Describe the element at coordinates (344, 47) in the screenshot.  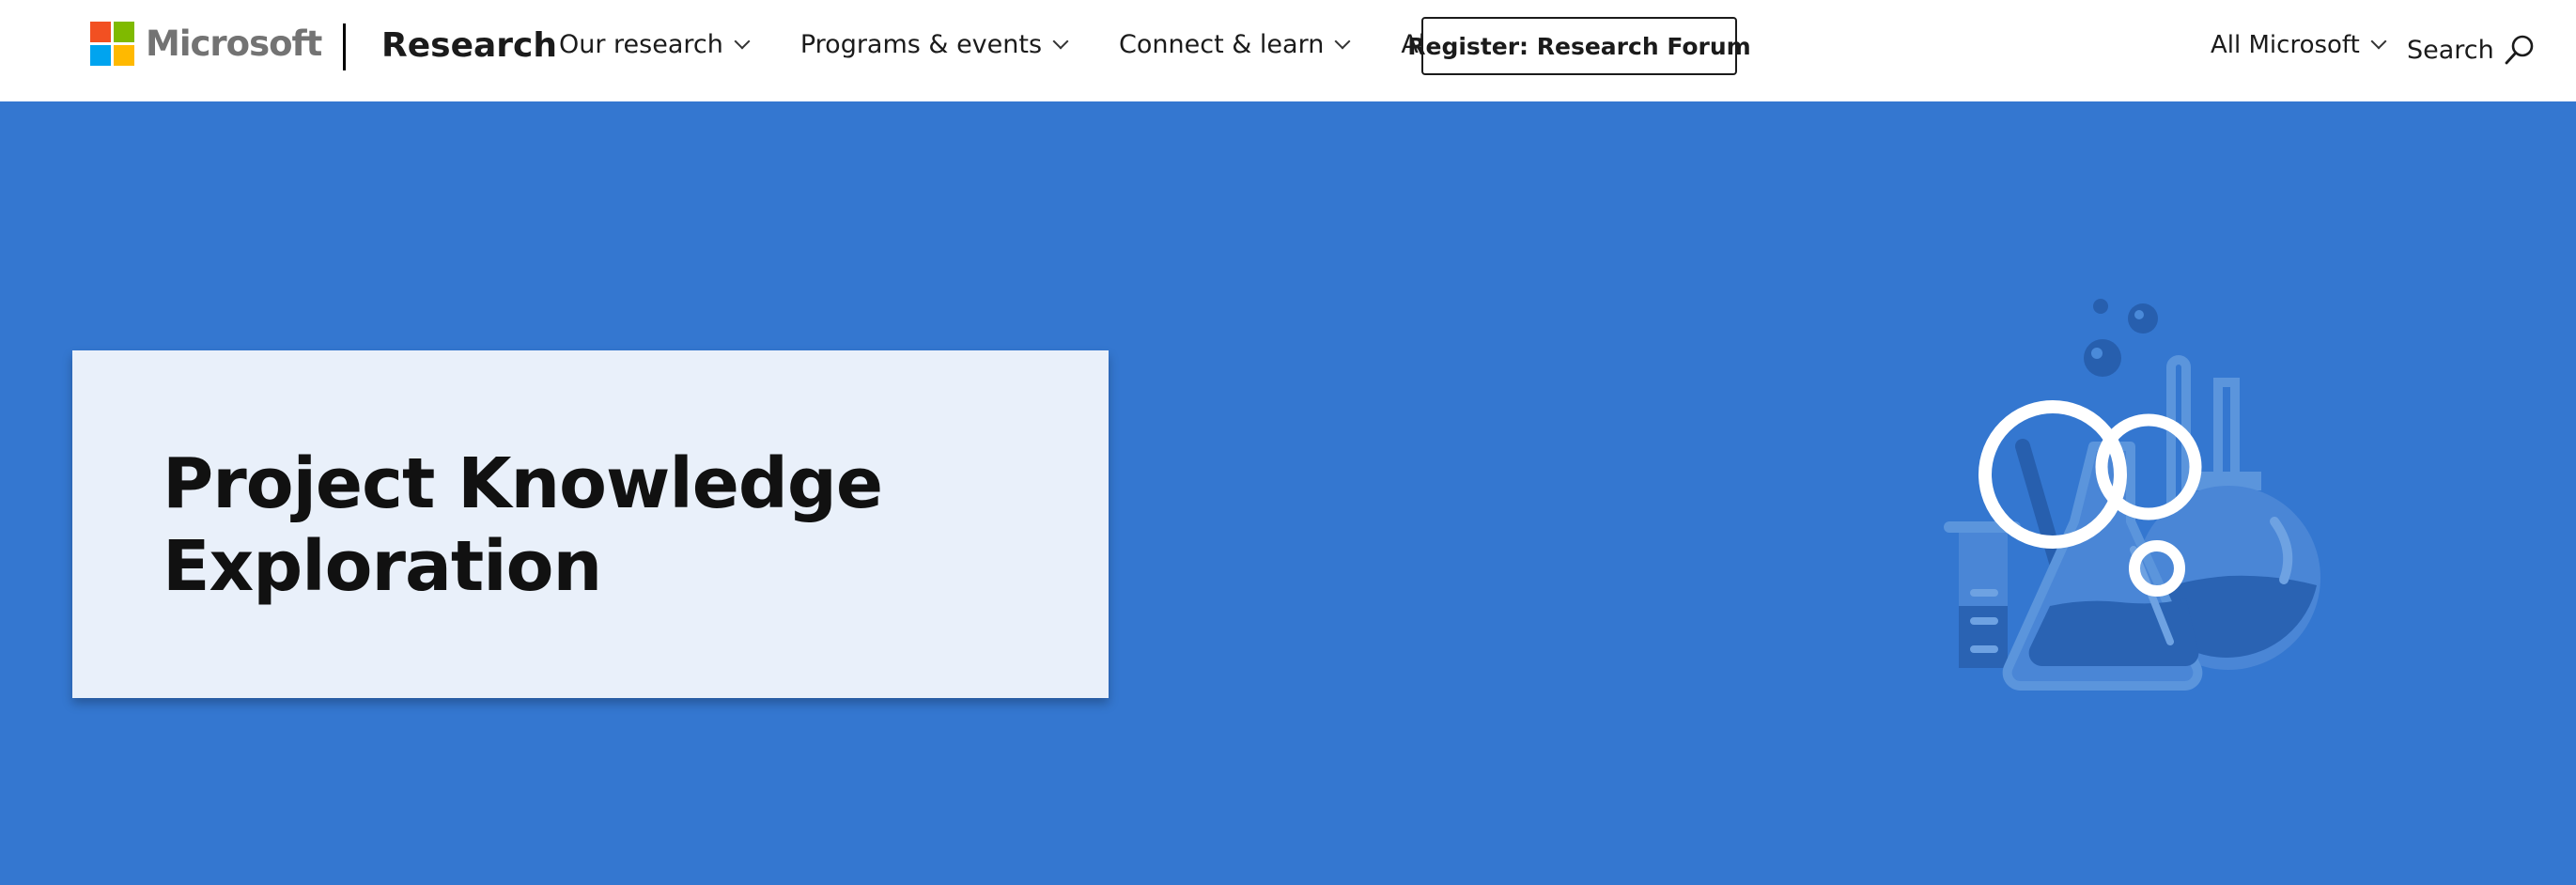
I see `logo-divider` at that location.